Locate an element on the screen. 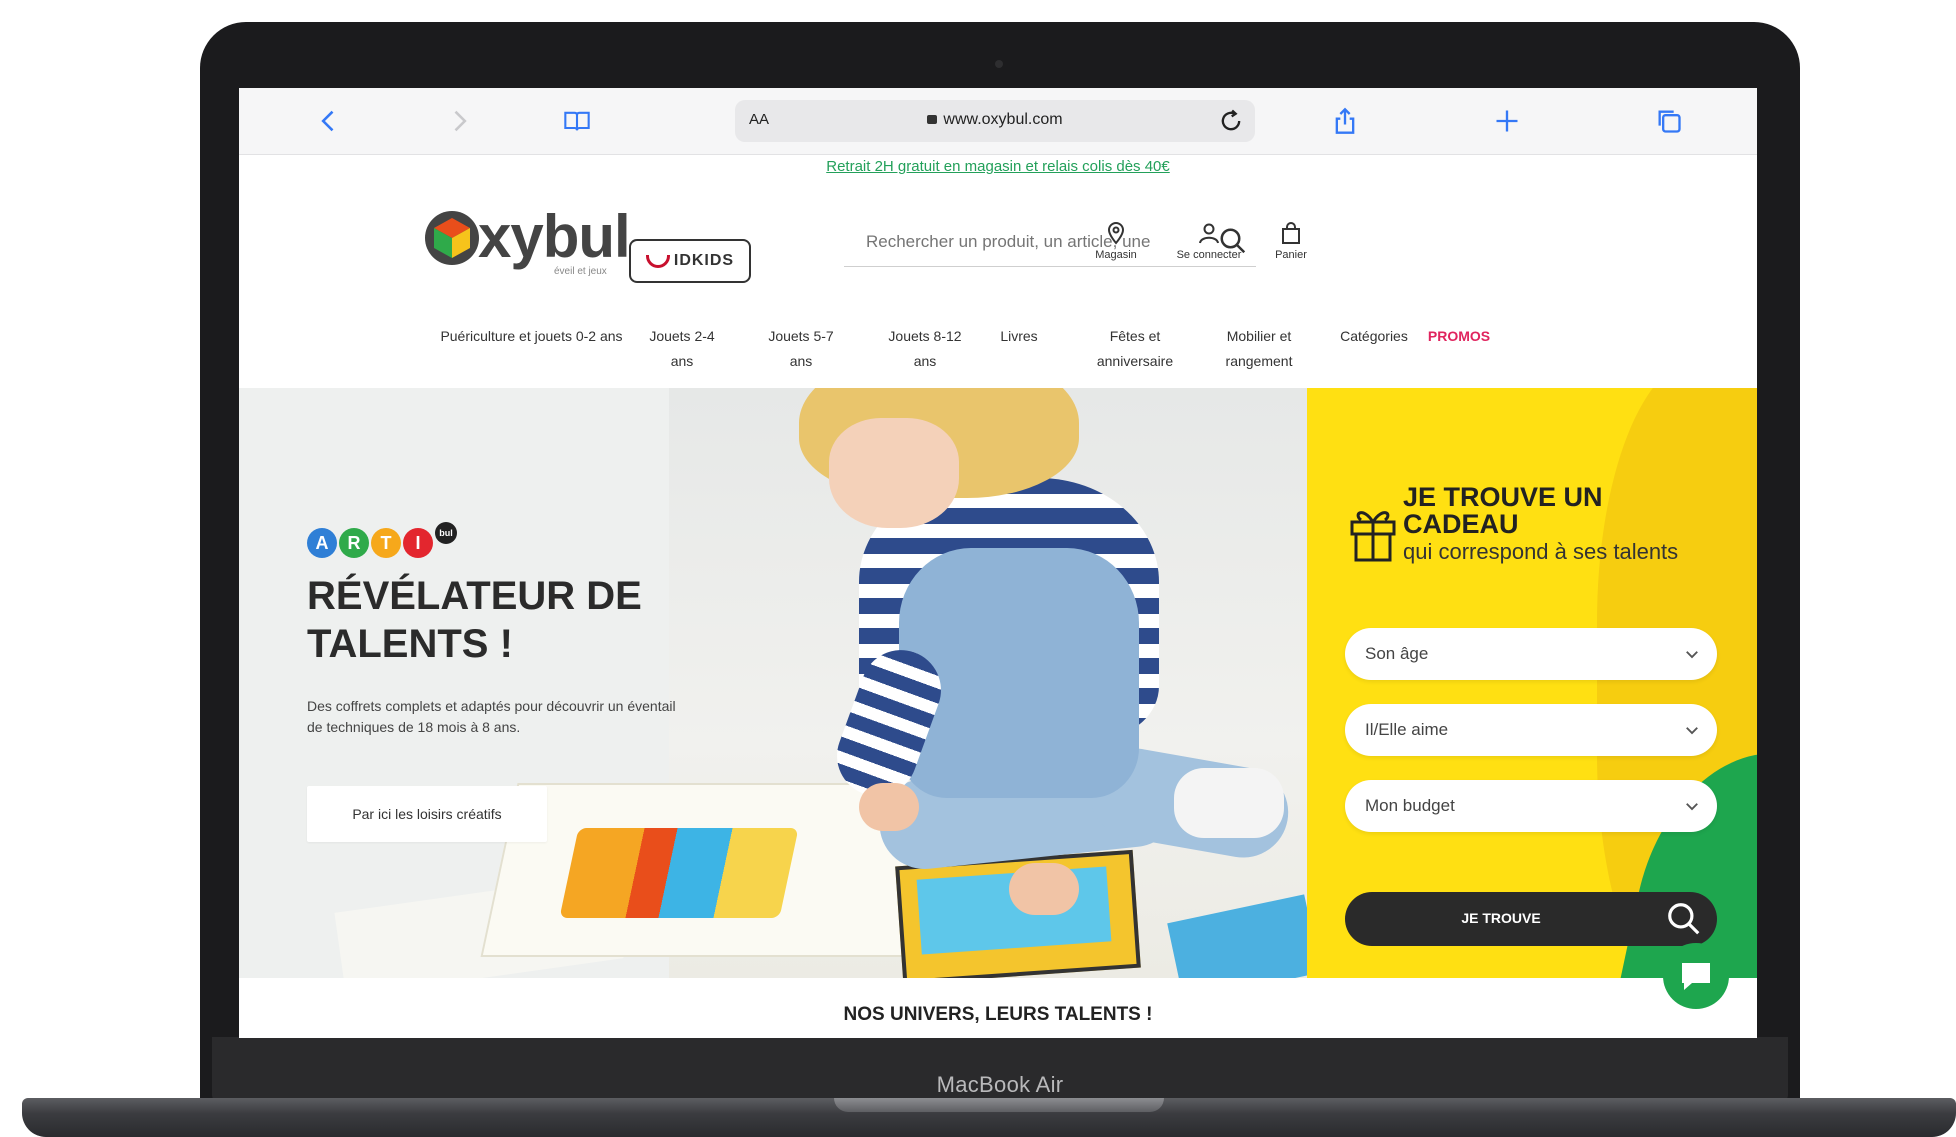  chevron-left-icon is located at coordinates (327, 121).